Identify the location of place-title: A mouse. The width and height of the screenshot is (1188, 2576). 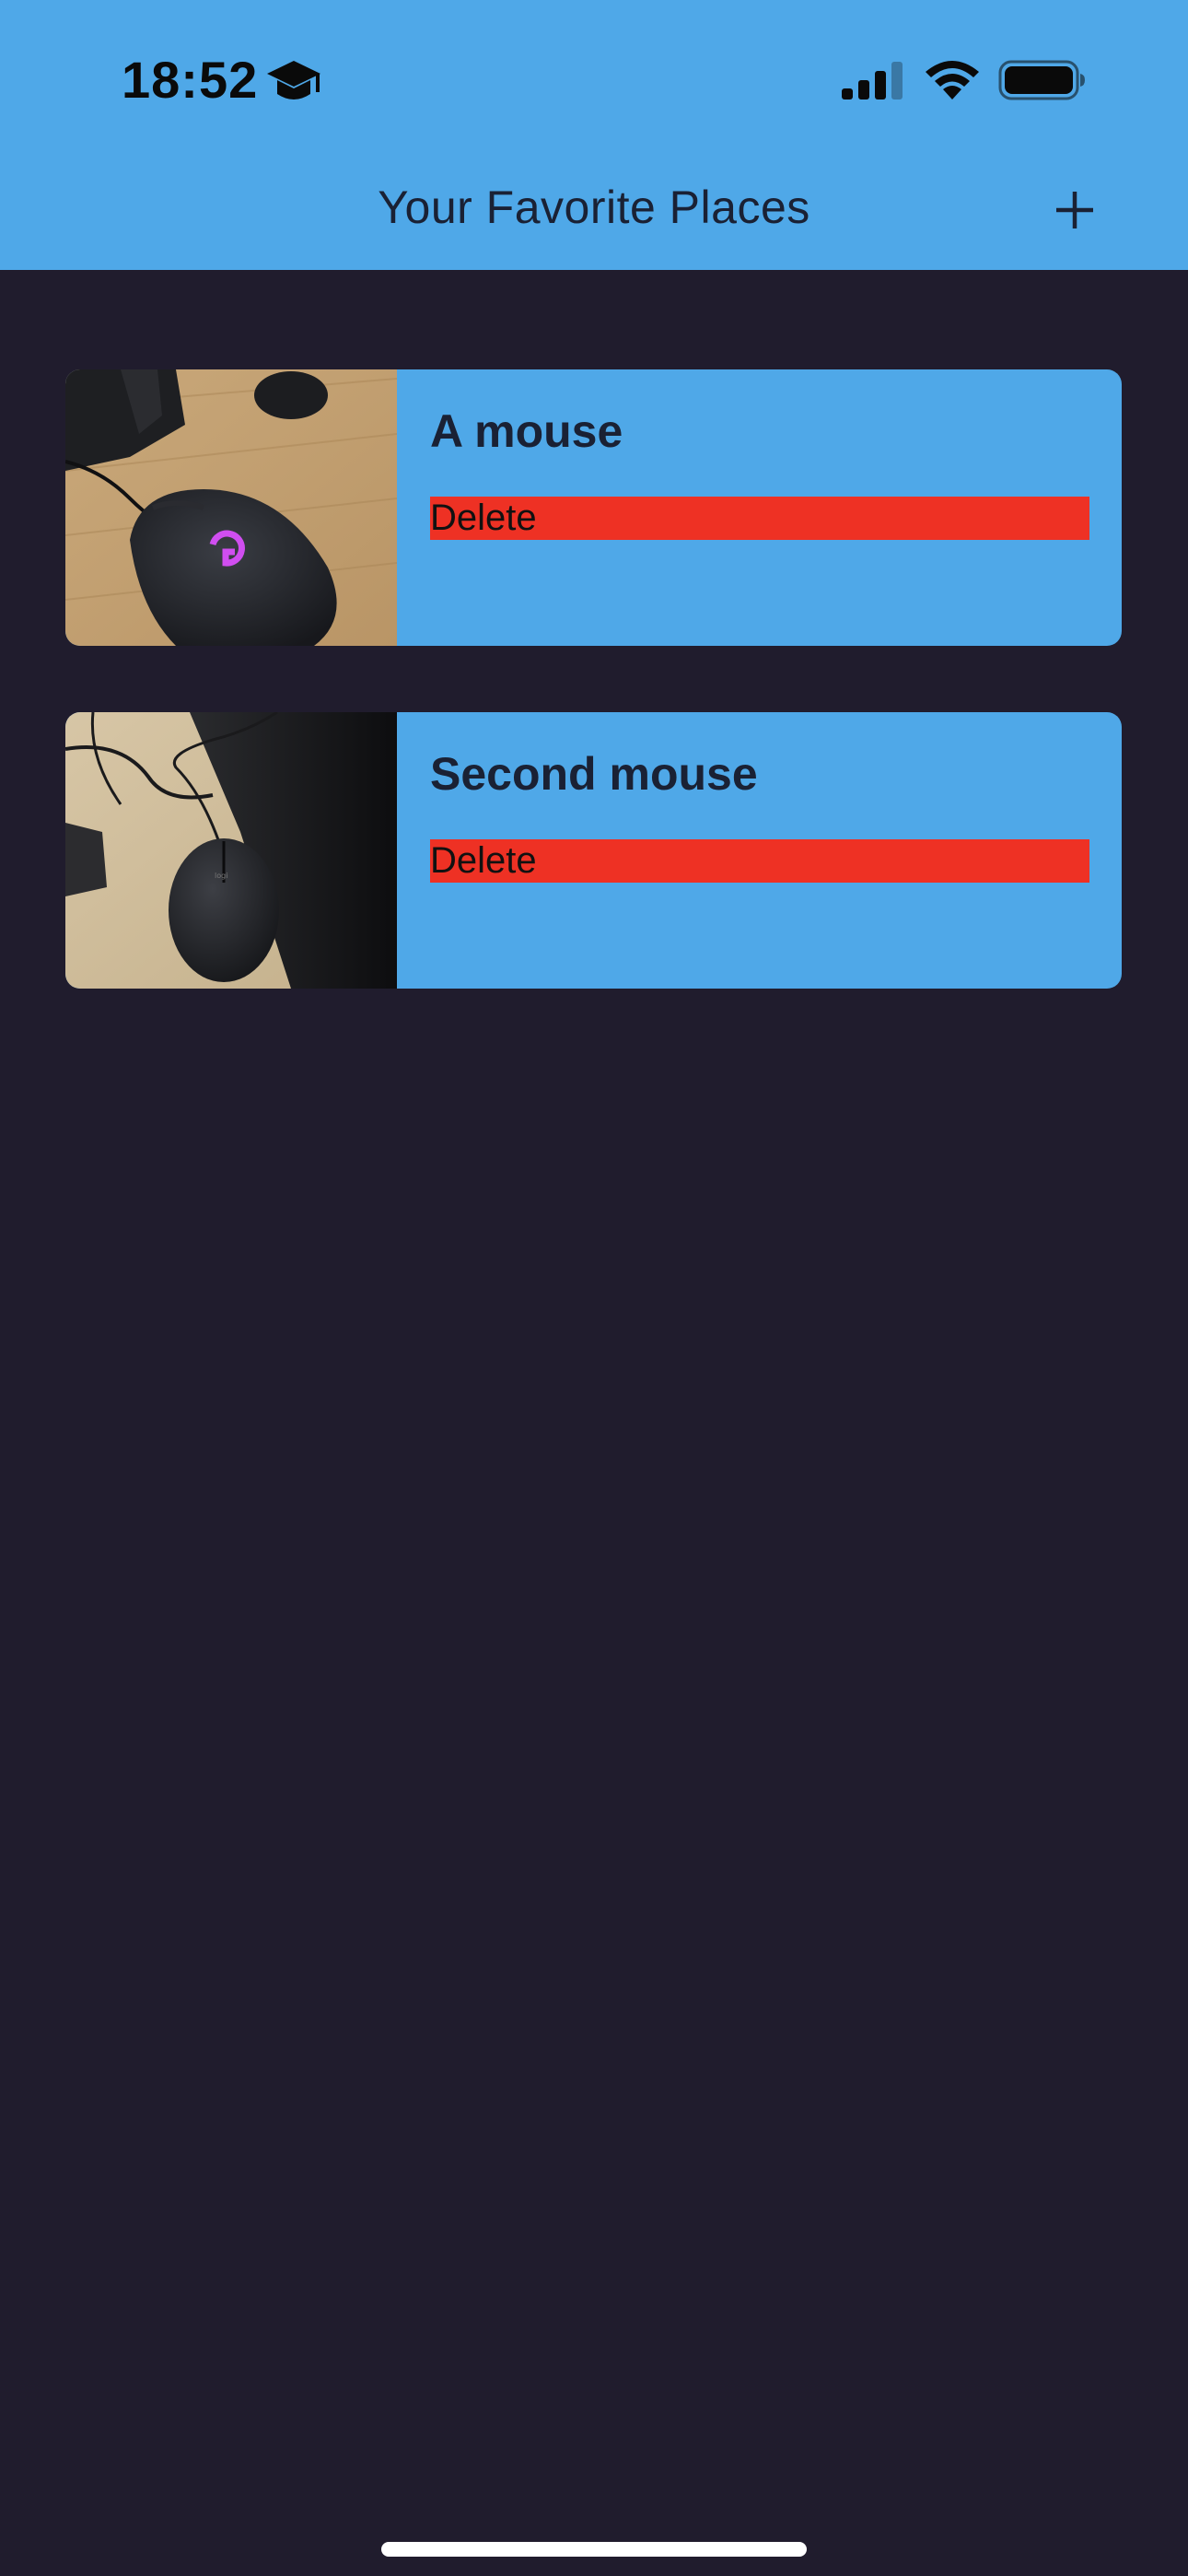
(526, 431).